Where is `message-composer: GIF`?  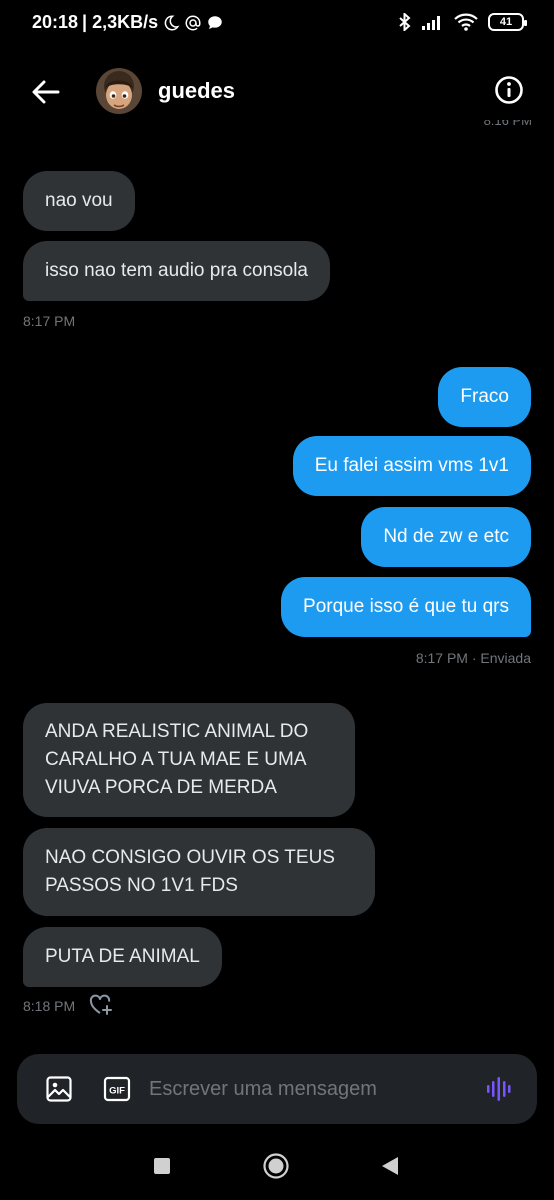
message-composer: GIF is located at coordinates (277, 1089).